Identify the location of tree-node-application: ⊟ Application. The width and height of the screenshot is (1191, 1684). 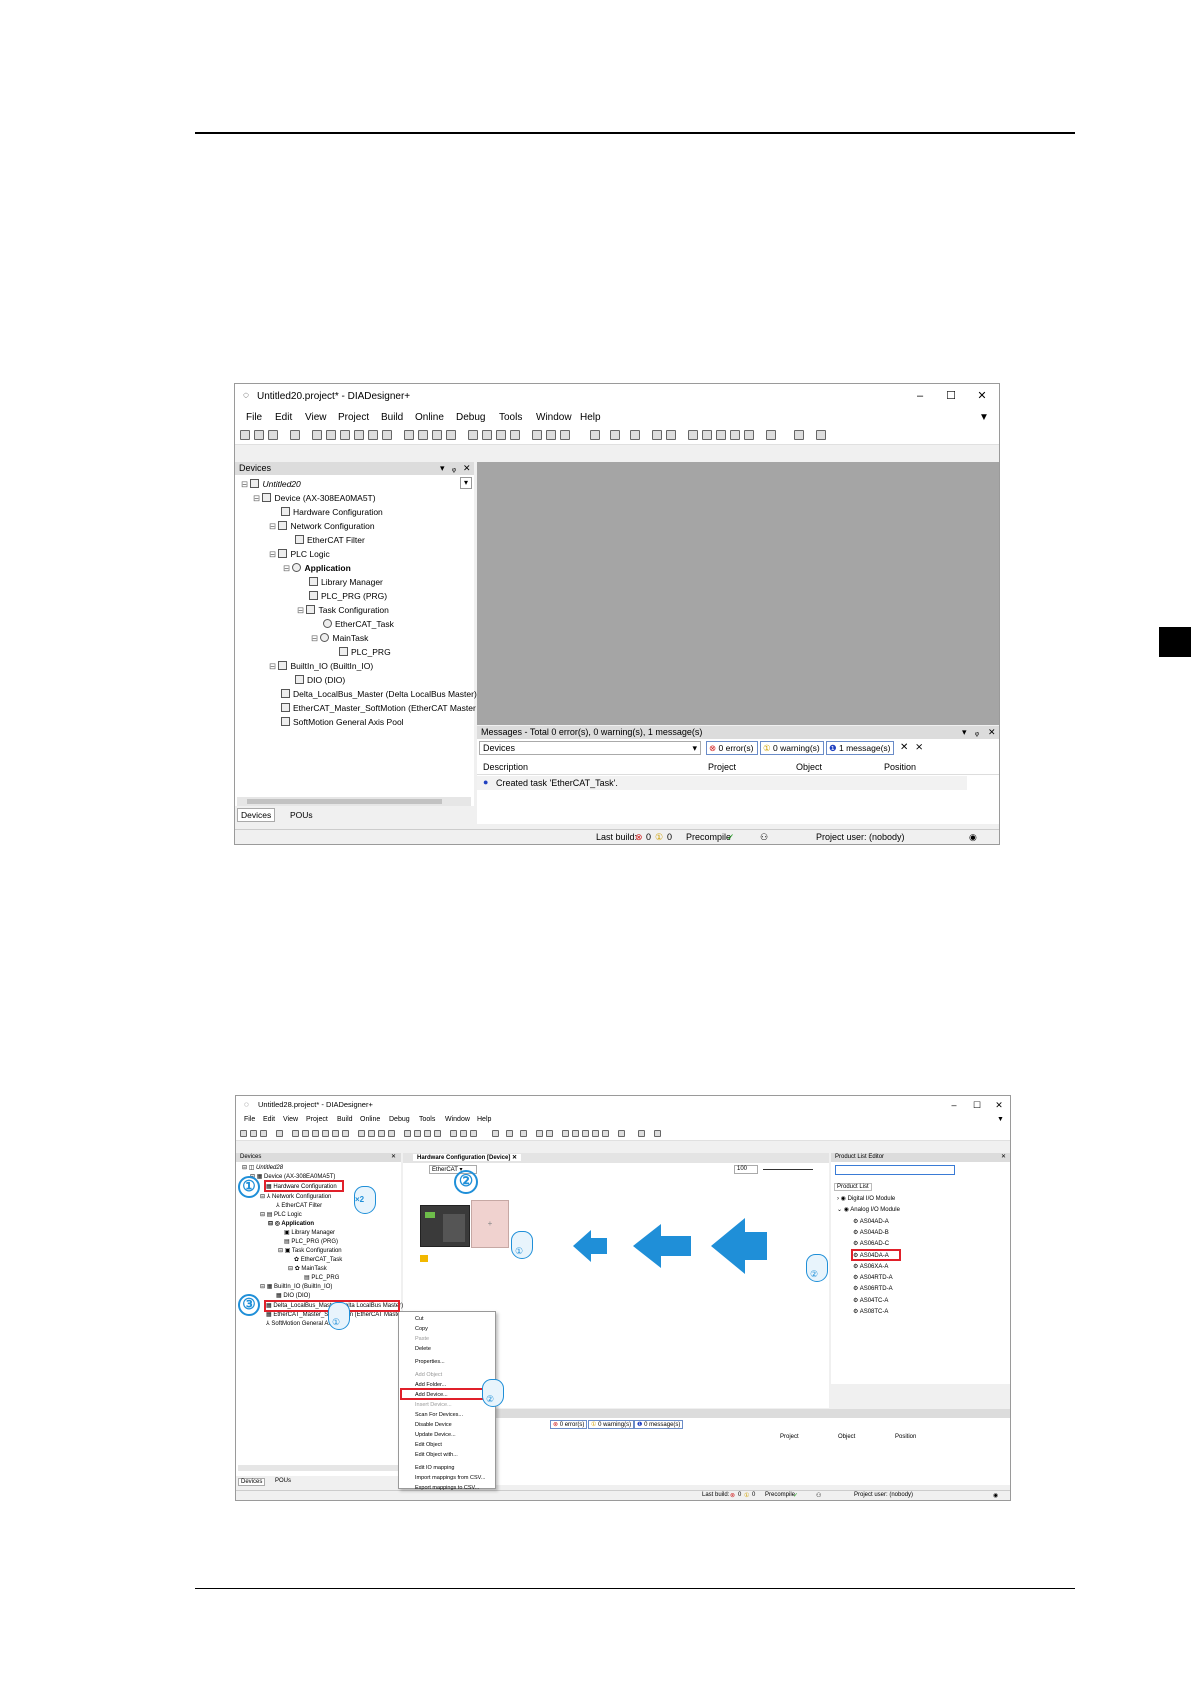
(317, 568).